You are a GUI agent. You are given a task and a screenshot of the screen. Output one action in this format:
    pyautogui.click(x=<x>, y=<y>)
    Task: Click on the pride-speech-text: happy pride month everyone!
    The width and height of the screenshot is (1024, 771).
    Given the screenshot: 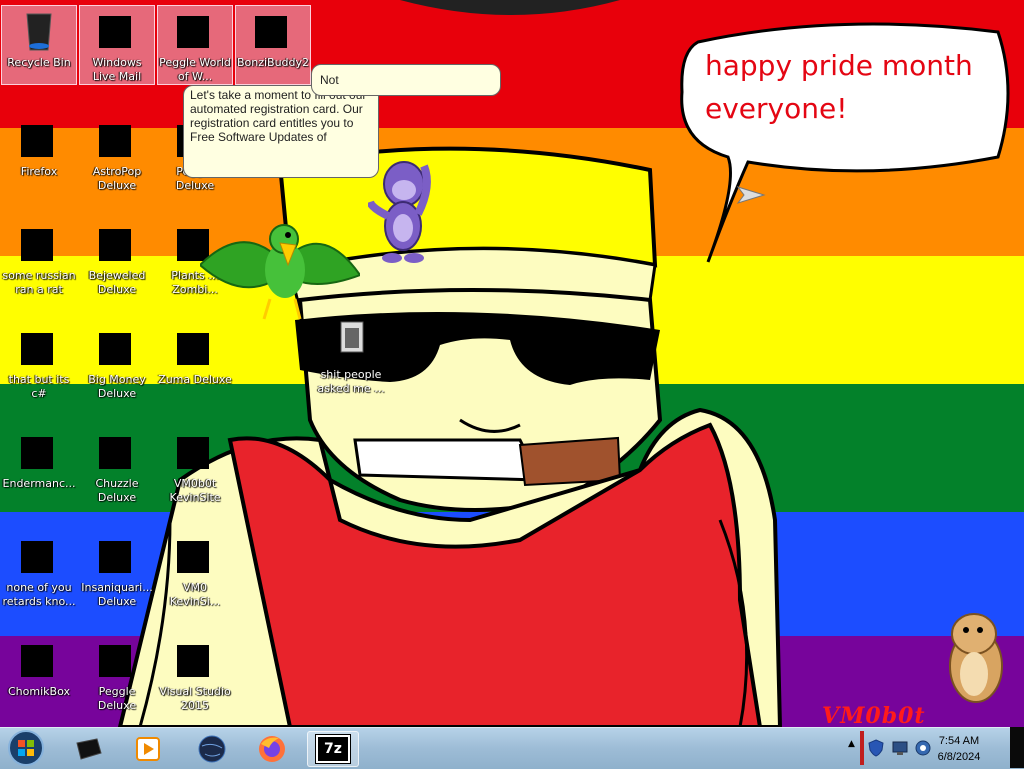 What is the action you would take?
    pyautogui.click(x=839, y=87)
    